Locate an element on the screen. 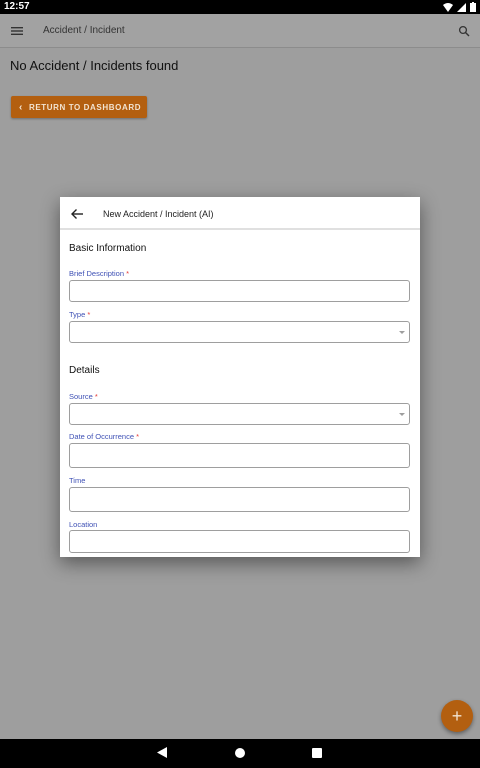  plus-icon: + is located at coordinates (457, 716).